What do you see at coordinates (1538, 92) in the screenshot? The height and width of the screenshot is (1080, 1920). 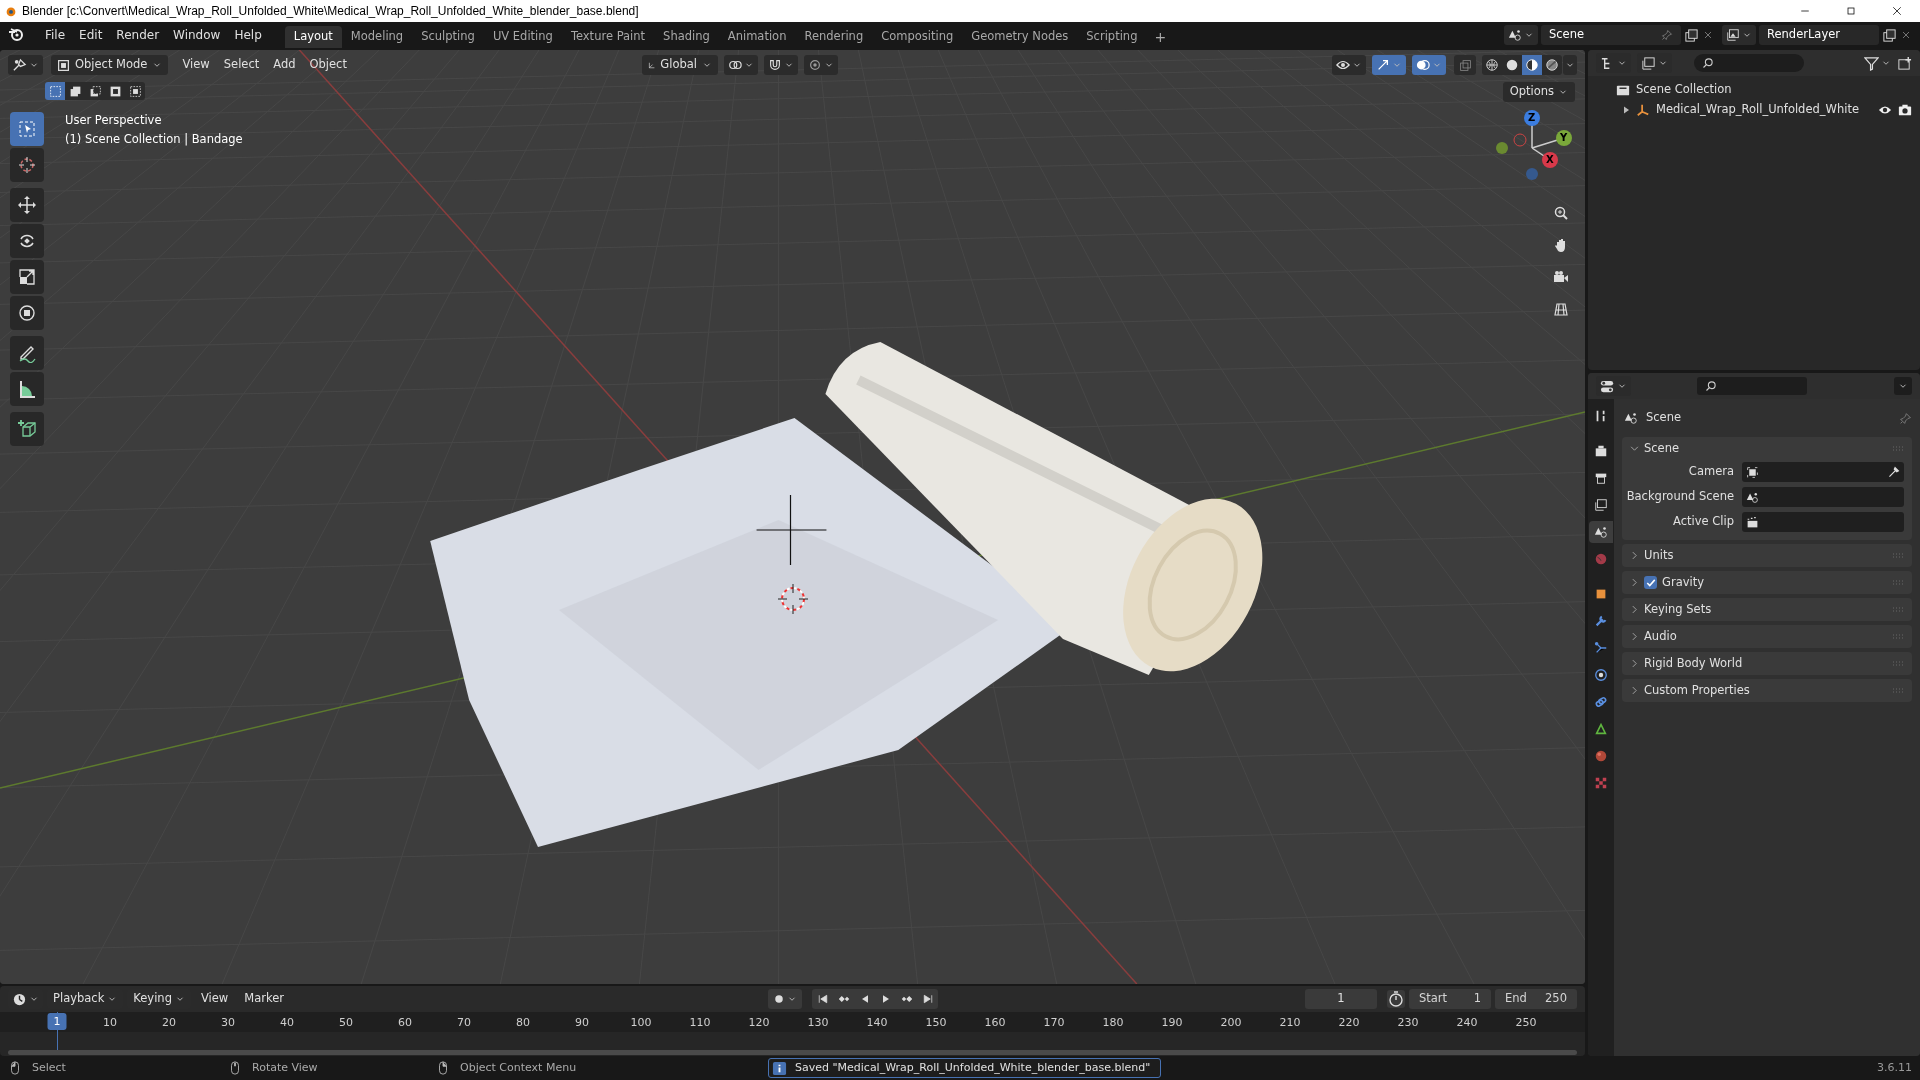 I see `options-dropdown: Options` at bounding box center [1538, 92].